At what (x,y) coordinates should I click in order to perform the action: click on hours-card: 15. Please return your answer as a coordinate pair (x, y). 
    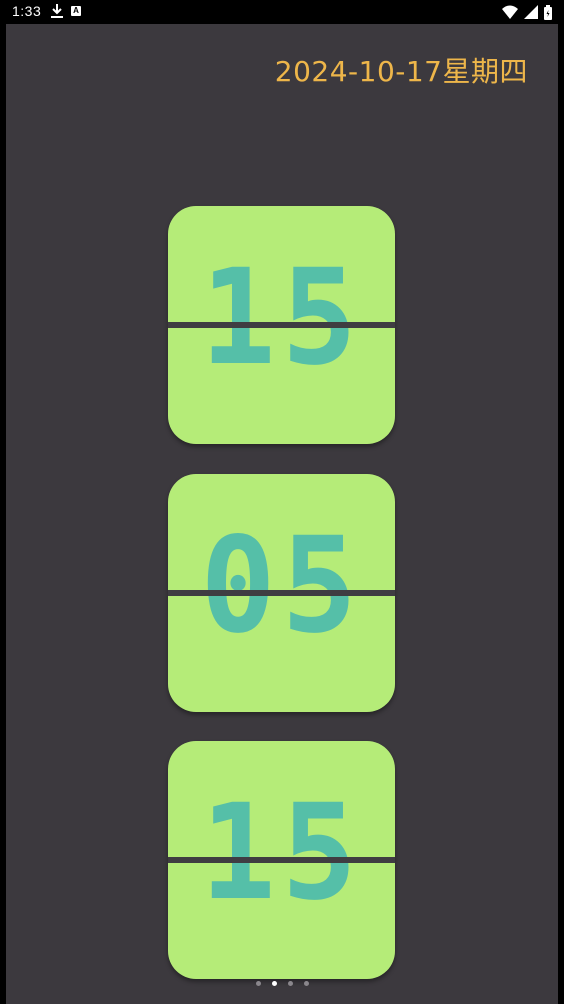
    Looking at the image, I should click on (281, 325).